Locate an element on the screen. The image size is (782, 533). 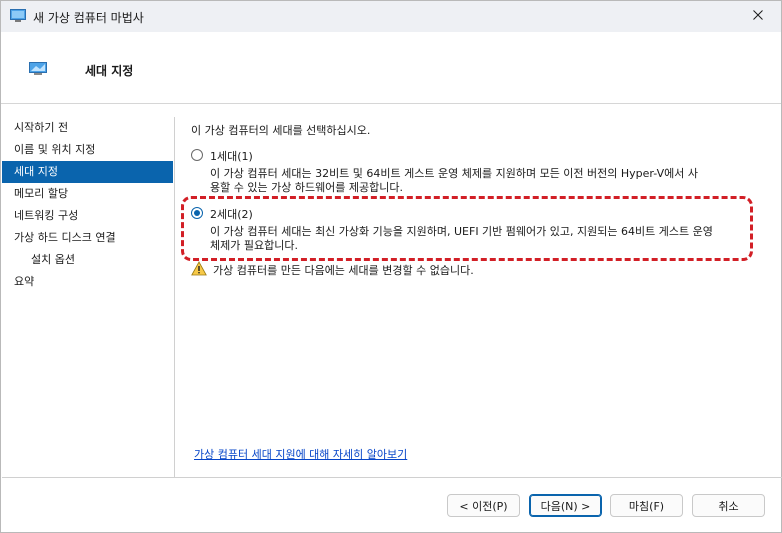
sidebar-item-memory: 메모리 할당 is located at coordinates (87, 194).